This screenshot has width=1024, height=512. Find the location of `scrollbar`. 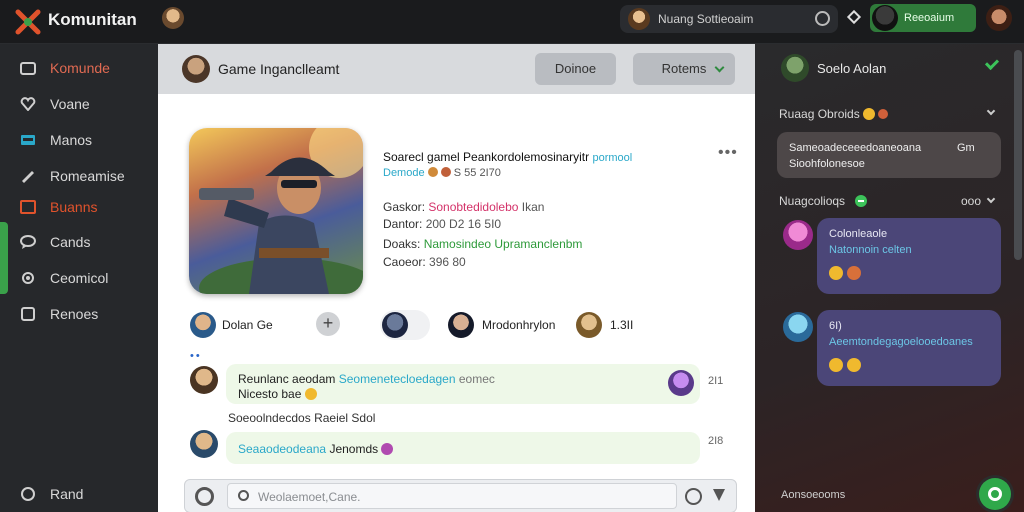

scrollbar is located at coordinates (1018, 155).